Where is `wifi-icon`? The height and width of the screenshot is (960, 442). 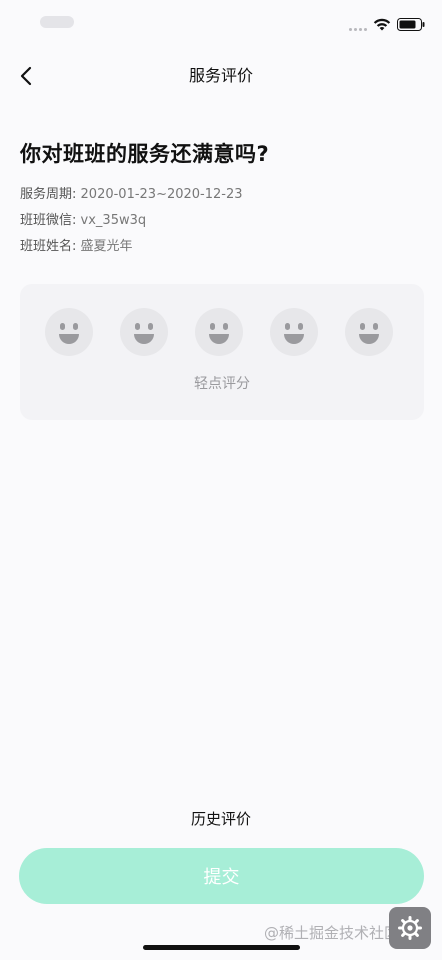 wifi-icon is located at coordinates (382, 24).